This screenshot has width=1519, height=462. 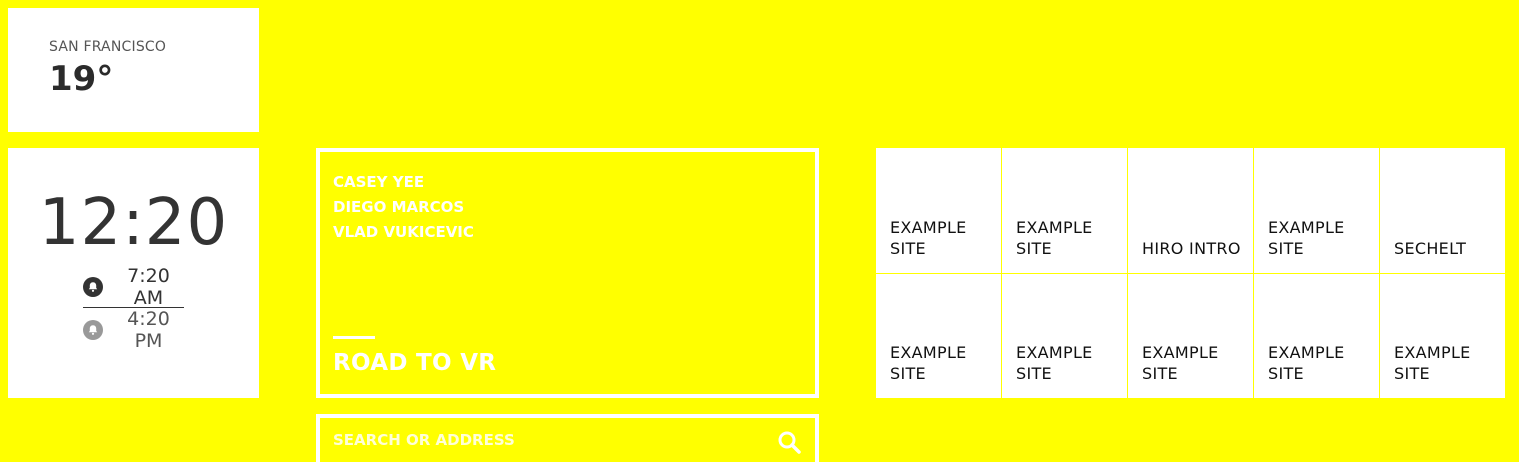 I want to click on alarm-time: 4:20 PM, so click(x=148, y=330).